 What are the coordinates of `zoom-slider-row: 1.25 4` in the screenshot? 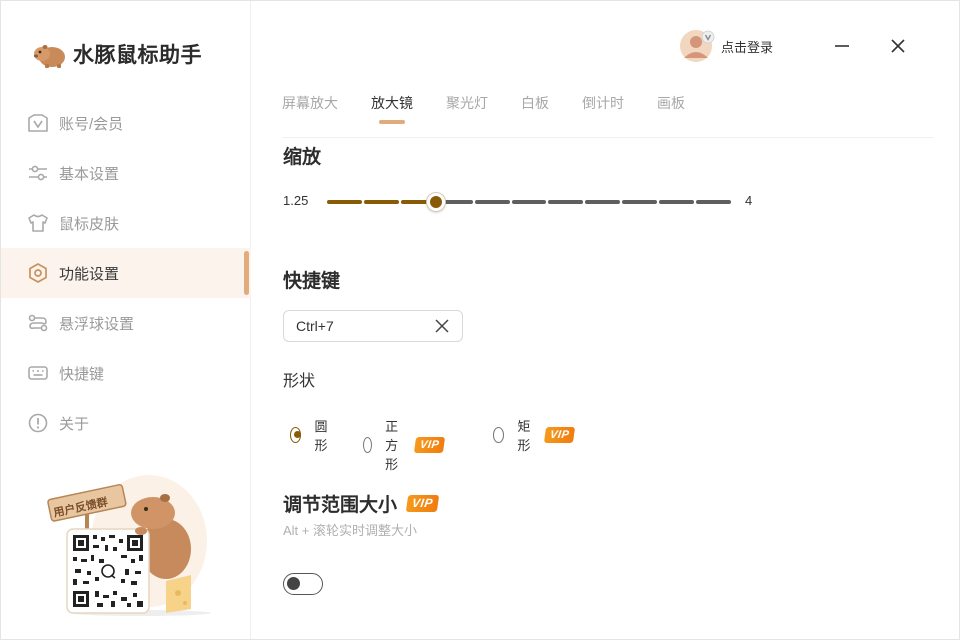 It's located at (523, 202).